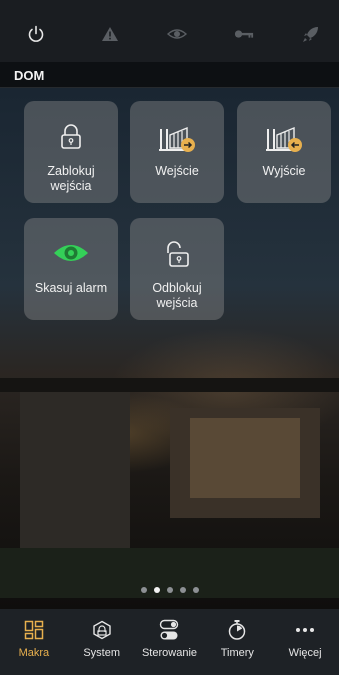 The image size is (339, 675). I want to click on nav-item-timery: Timery, so click(237, 642).